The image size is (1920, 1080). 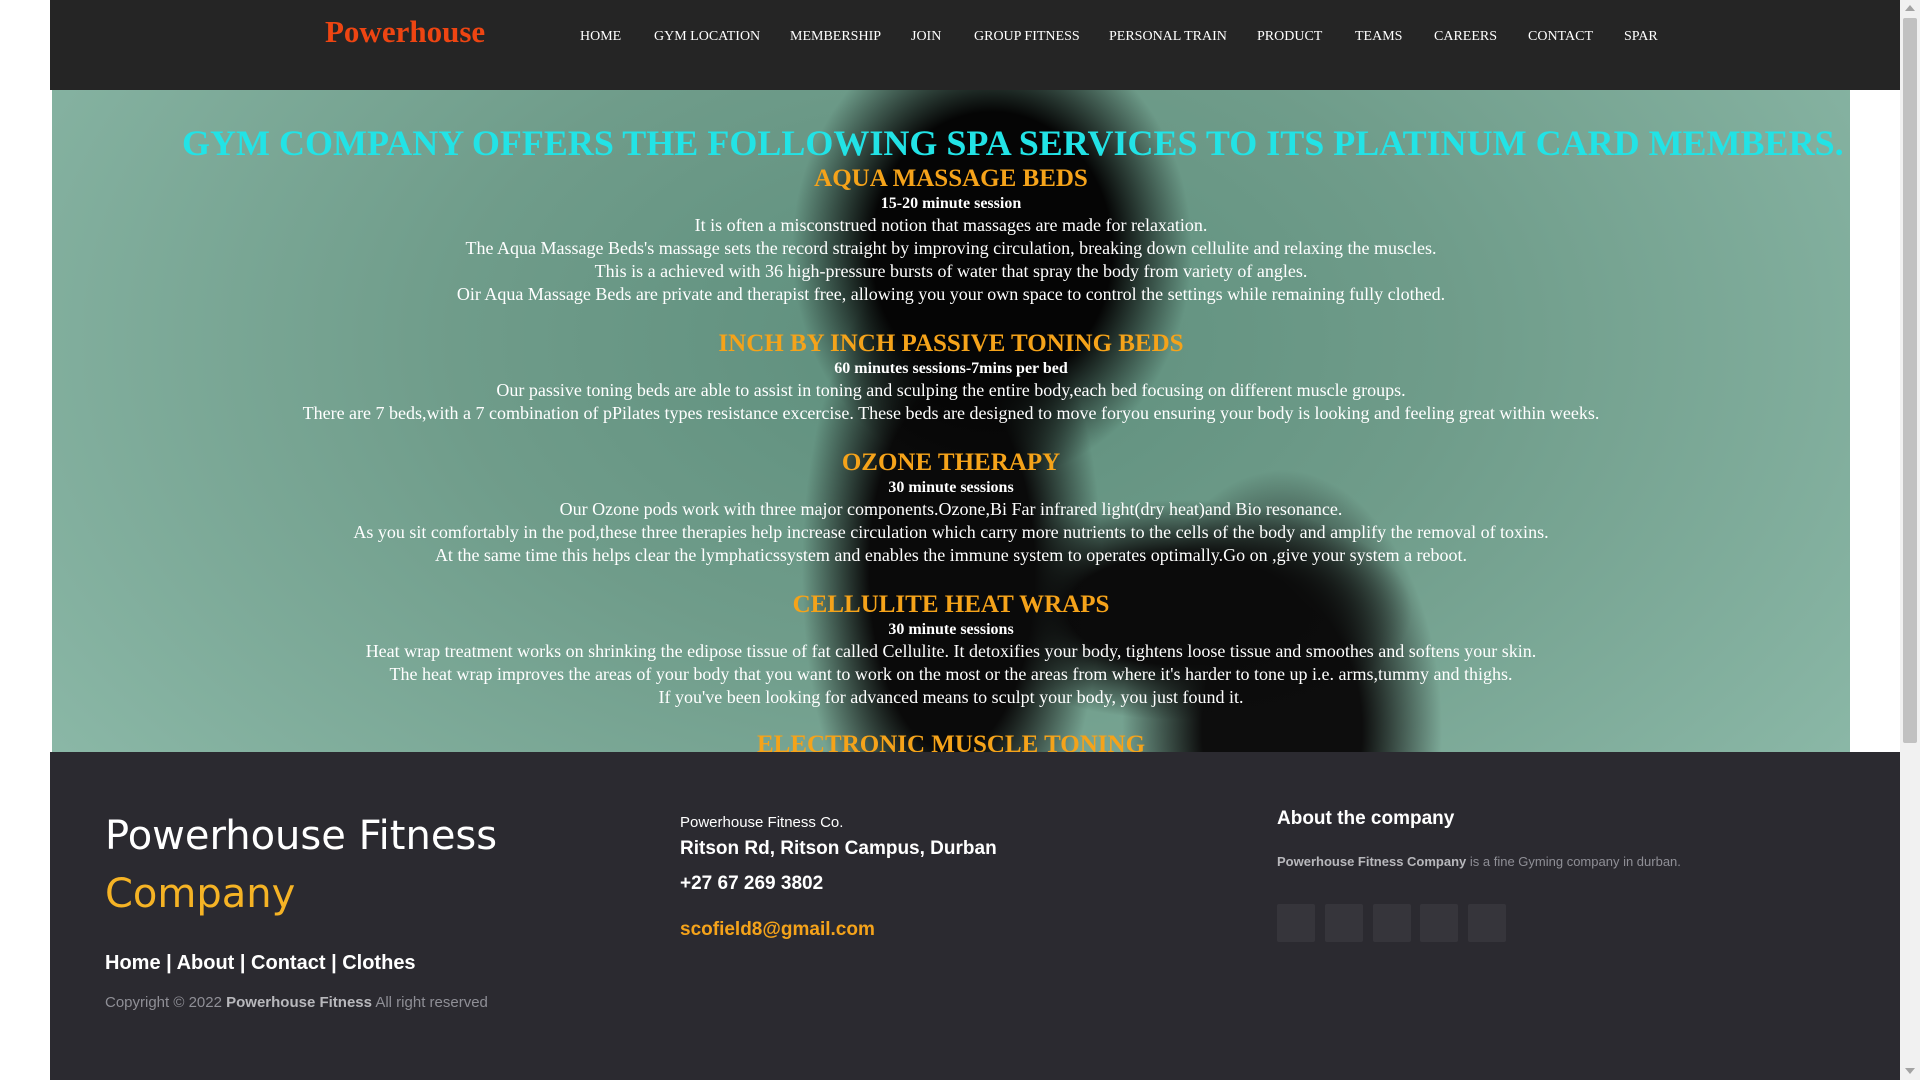 I want to click on copyright-suffix: All right reserved, so click(x=431, y=1002).